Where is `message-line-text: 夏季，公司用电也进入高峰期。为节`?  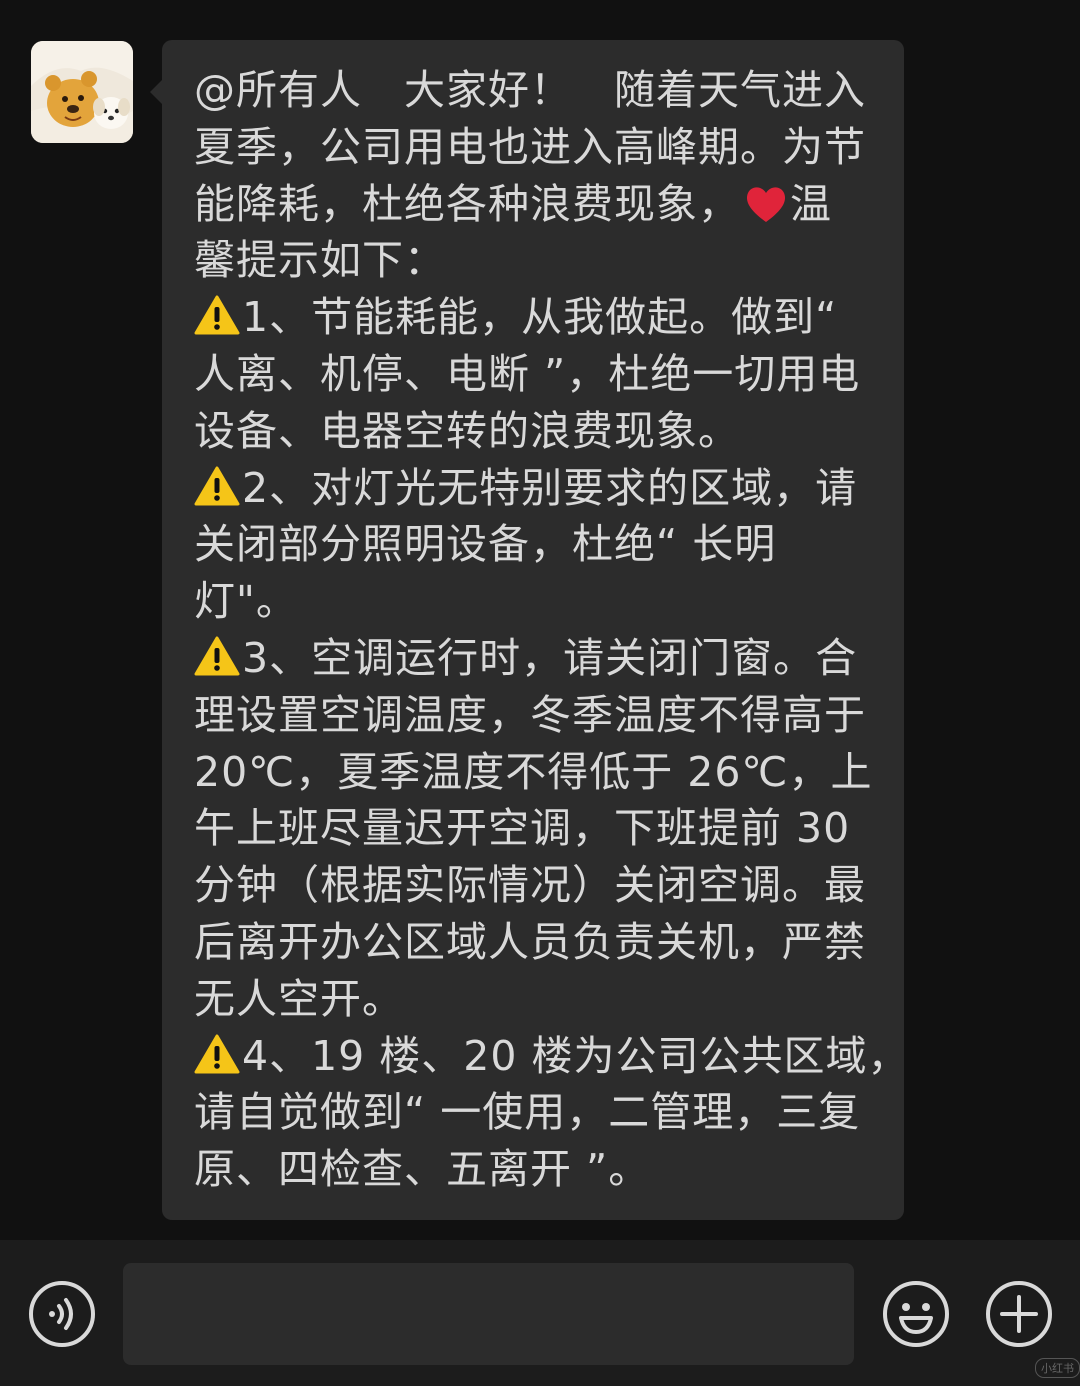 message-line-text: 夏季，公司用电也进入高峰期。为节 is located at coordinates (530, 146).